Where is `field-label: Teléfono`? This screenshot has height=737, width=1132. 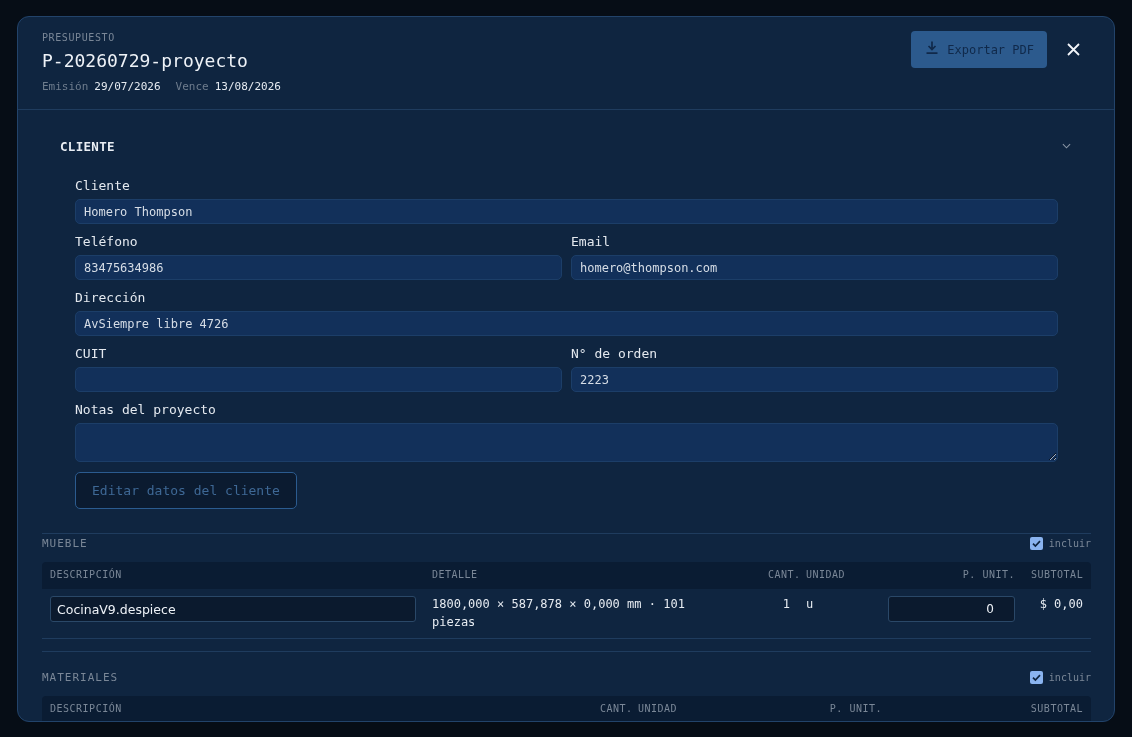 field-label: Teléfono is located at coordinates (107, 242).